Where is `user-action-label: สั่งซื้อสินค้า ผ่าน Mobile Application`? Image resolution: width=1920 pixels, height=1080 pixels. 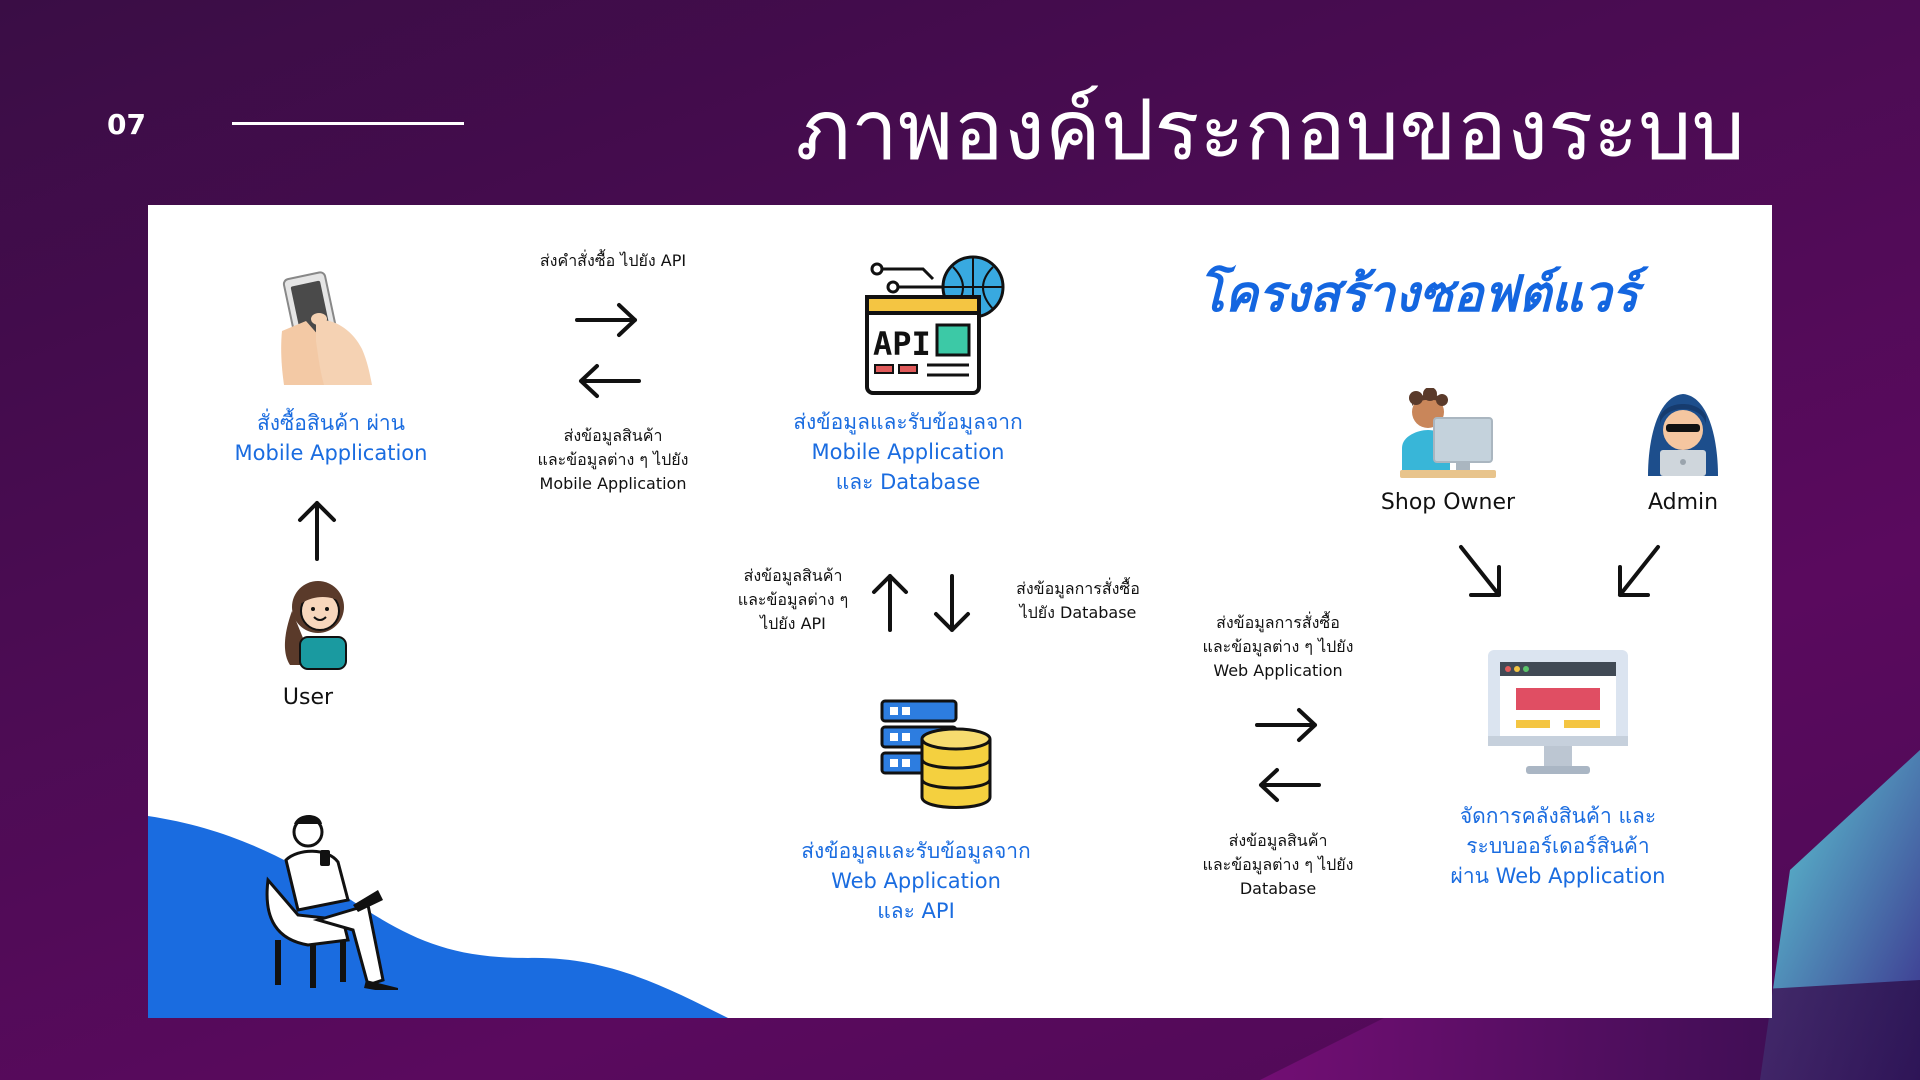
user-action-label: สั่งซื้อสินค้า ผ่าน Mobile Application is located at coordinates (331, 438).